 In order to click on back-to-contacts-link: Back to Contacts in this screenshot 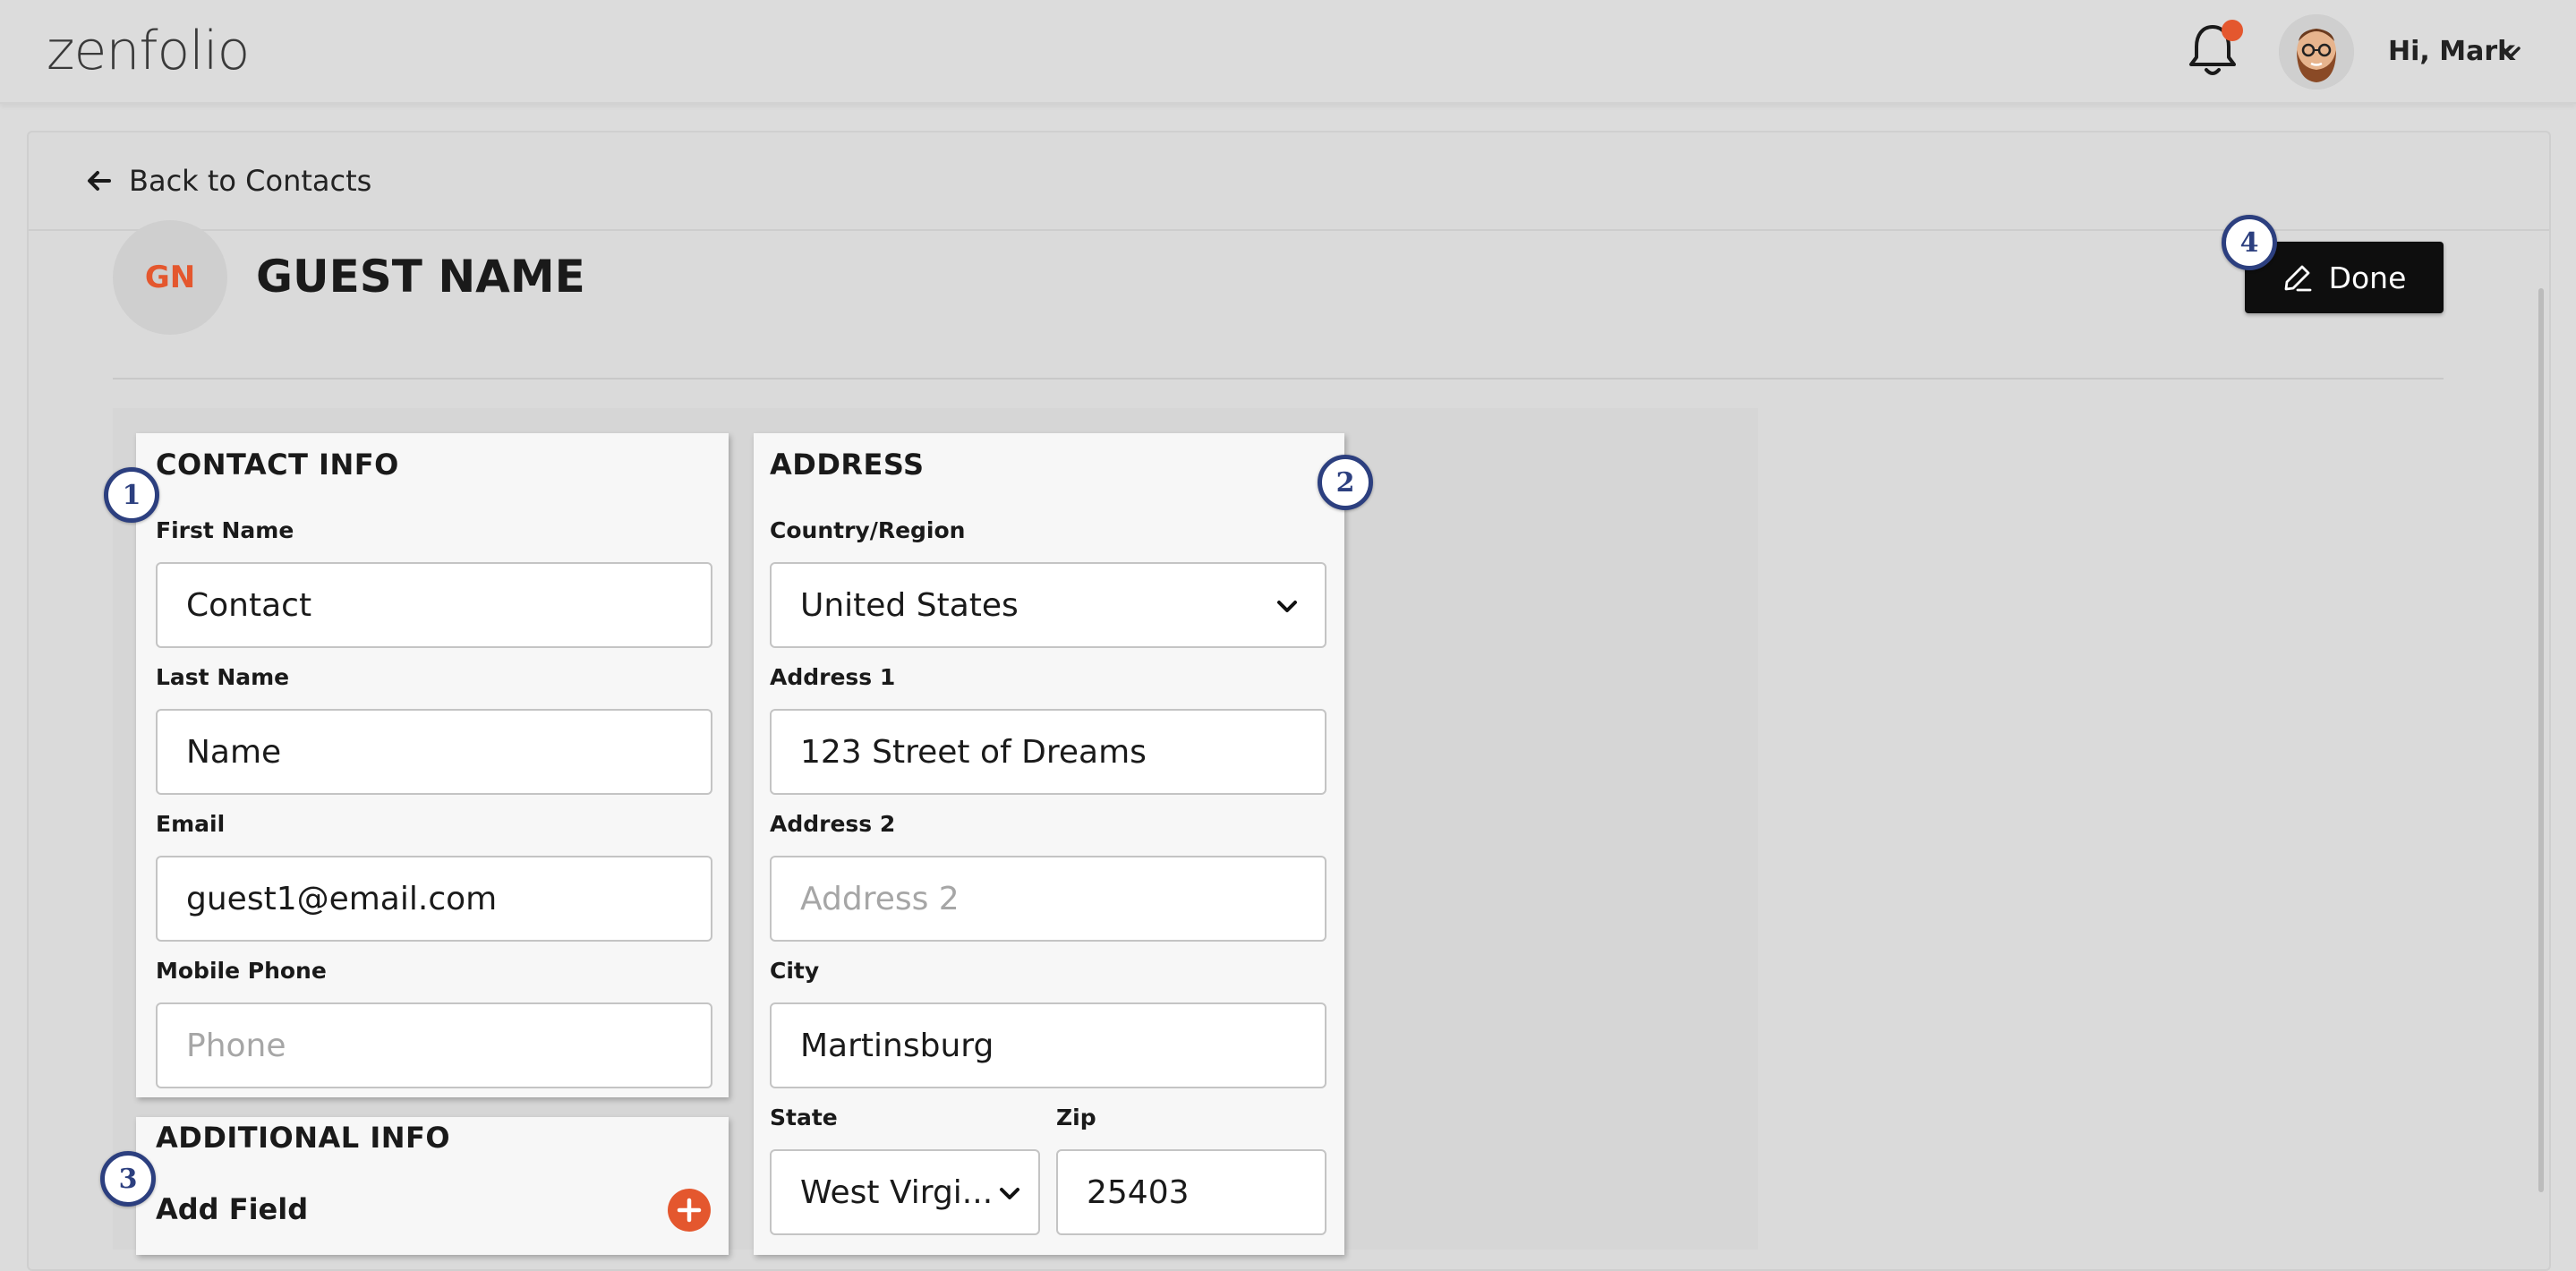, I will do `click(228, 180)`.